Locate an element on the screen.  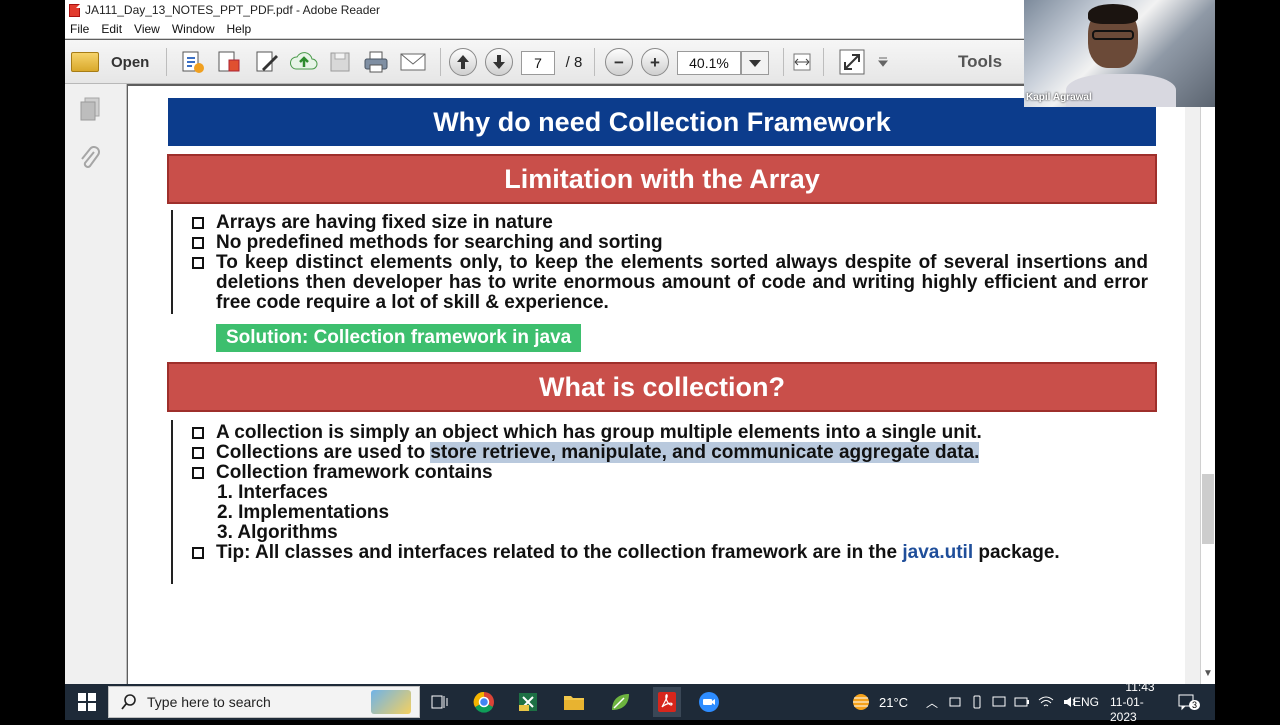
chrome-icon is located at coordinates (483, 702).